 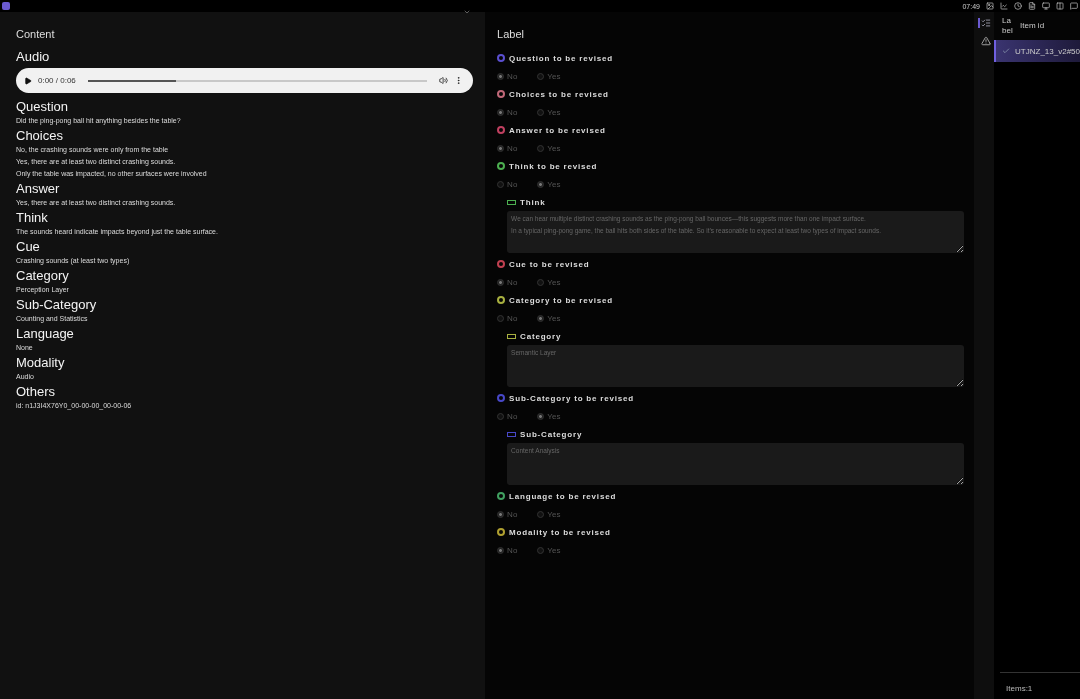 I want to click on question-title: Category to be revised, so click(x=561, y=300).